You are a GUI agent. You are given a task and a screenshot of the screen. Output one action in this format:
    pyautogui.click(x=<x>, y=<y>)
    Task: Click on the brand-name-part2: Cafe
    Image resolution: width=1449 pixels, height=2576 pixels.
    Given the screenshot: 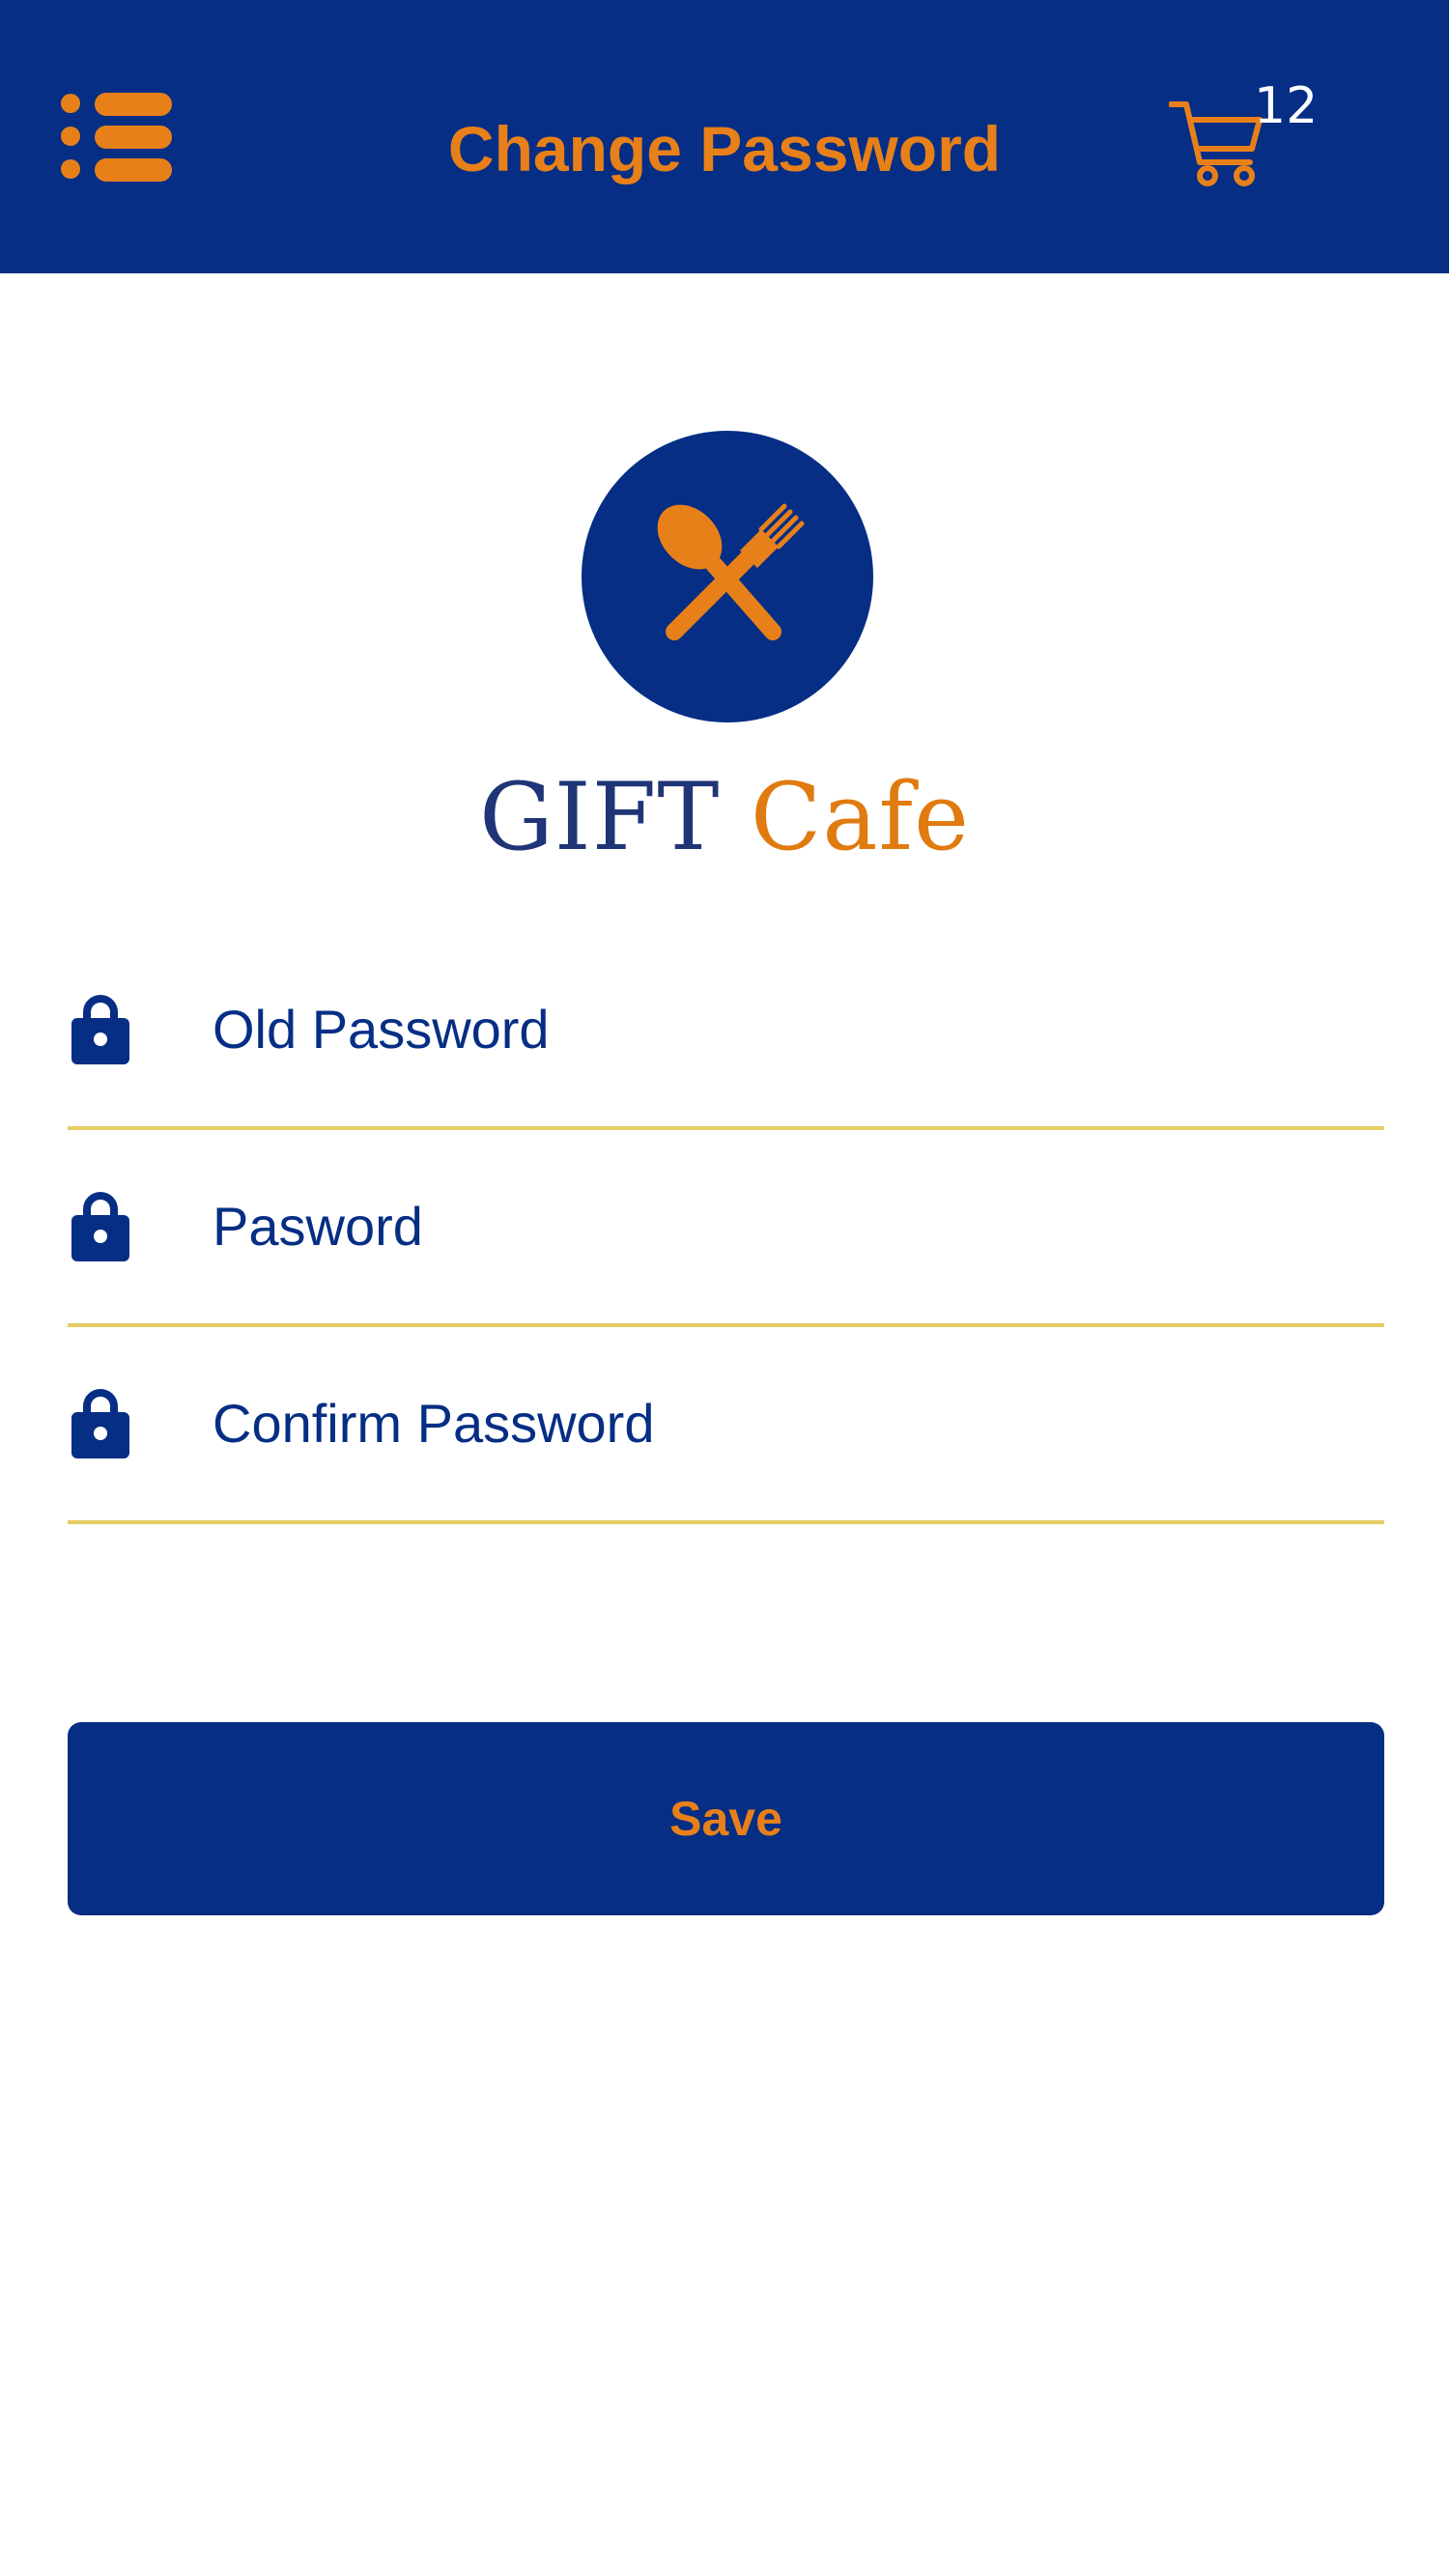 What is the action you would take?
    pyautogui.click(x=860, y=817)
    